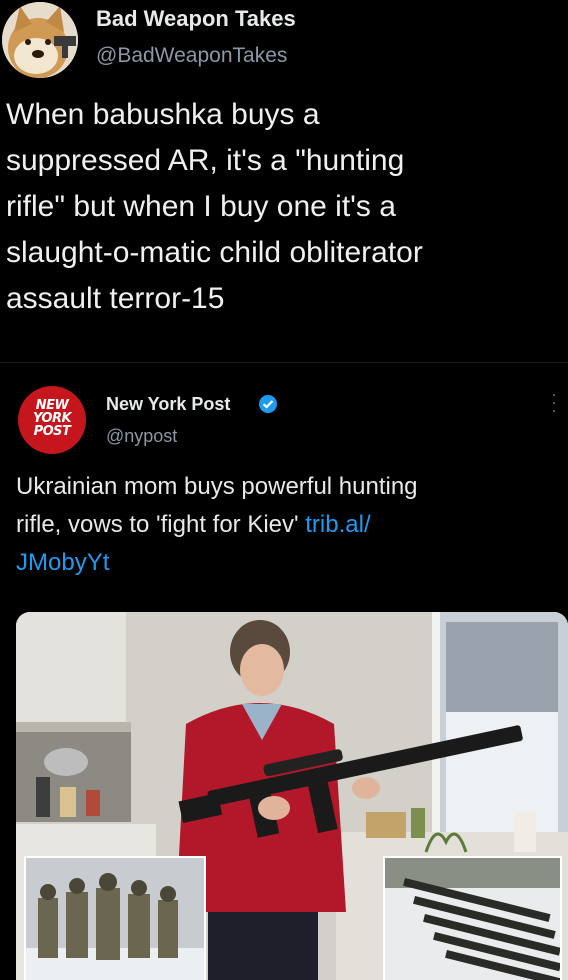 This screenshot has height=980, width=568. What do you see at coordinates (337, 524) in the screenshot?
I see `link: trib.al/` at bounding box center [337, 524].